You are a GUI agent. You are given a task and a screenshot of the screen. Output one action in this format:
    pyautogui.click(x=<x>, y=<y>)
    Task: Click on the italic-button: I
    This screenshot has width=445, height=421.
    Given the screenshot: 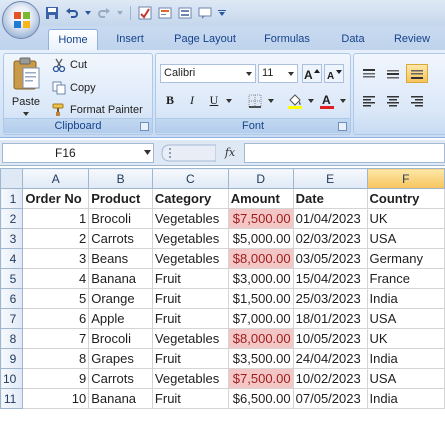 What is the action you would take?
    pyautogui.click(x=192, y=100)
    